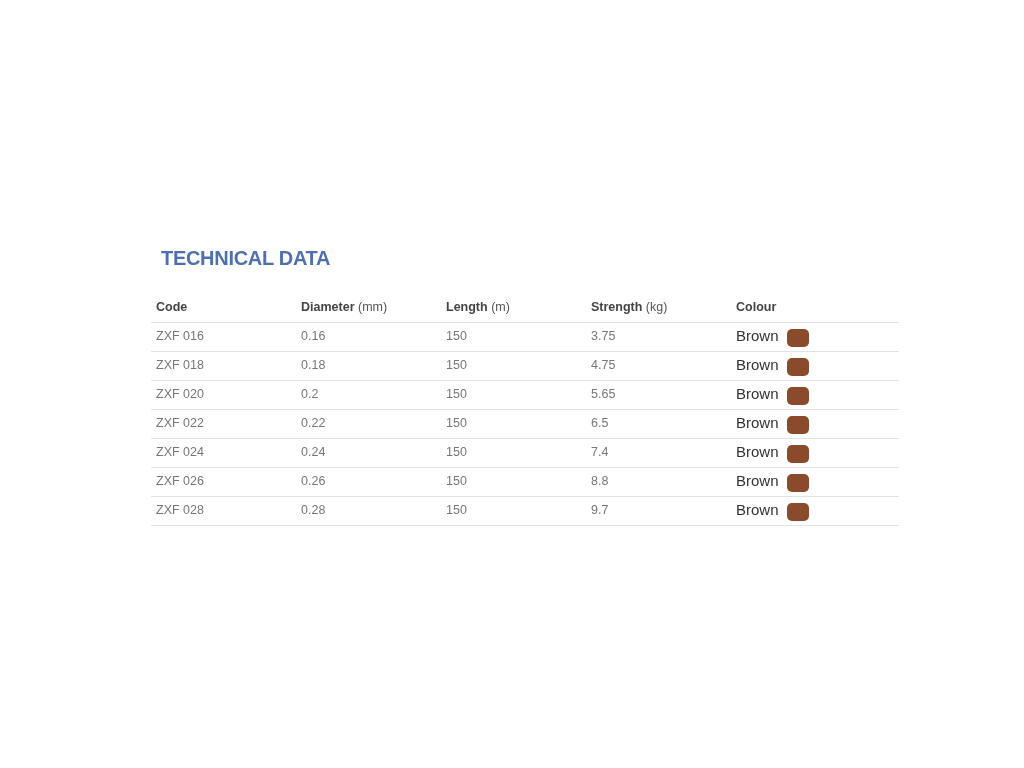  What do you see at coordinates (368, 481) in the screenshot?
I see `table-cell: 0.26` at bounding box center [368, 481].